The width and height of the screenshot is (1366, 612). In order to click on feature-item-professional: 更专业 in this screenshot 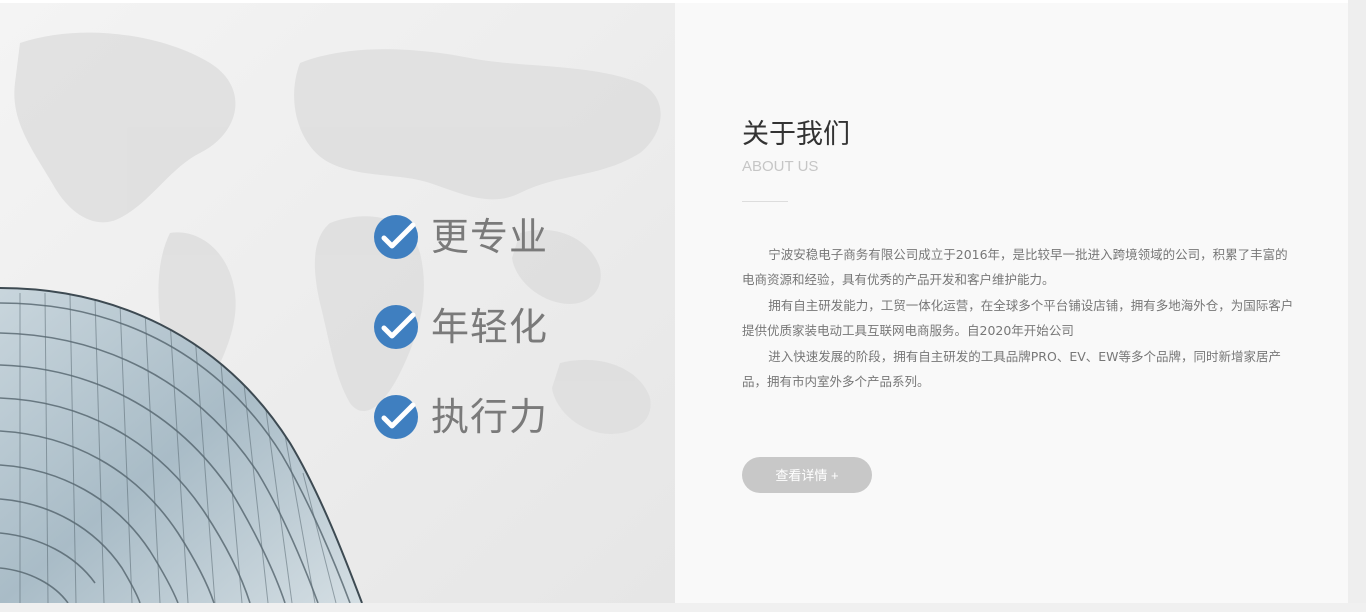, I will do `click(460, 237)`.